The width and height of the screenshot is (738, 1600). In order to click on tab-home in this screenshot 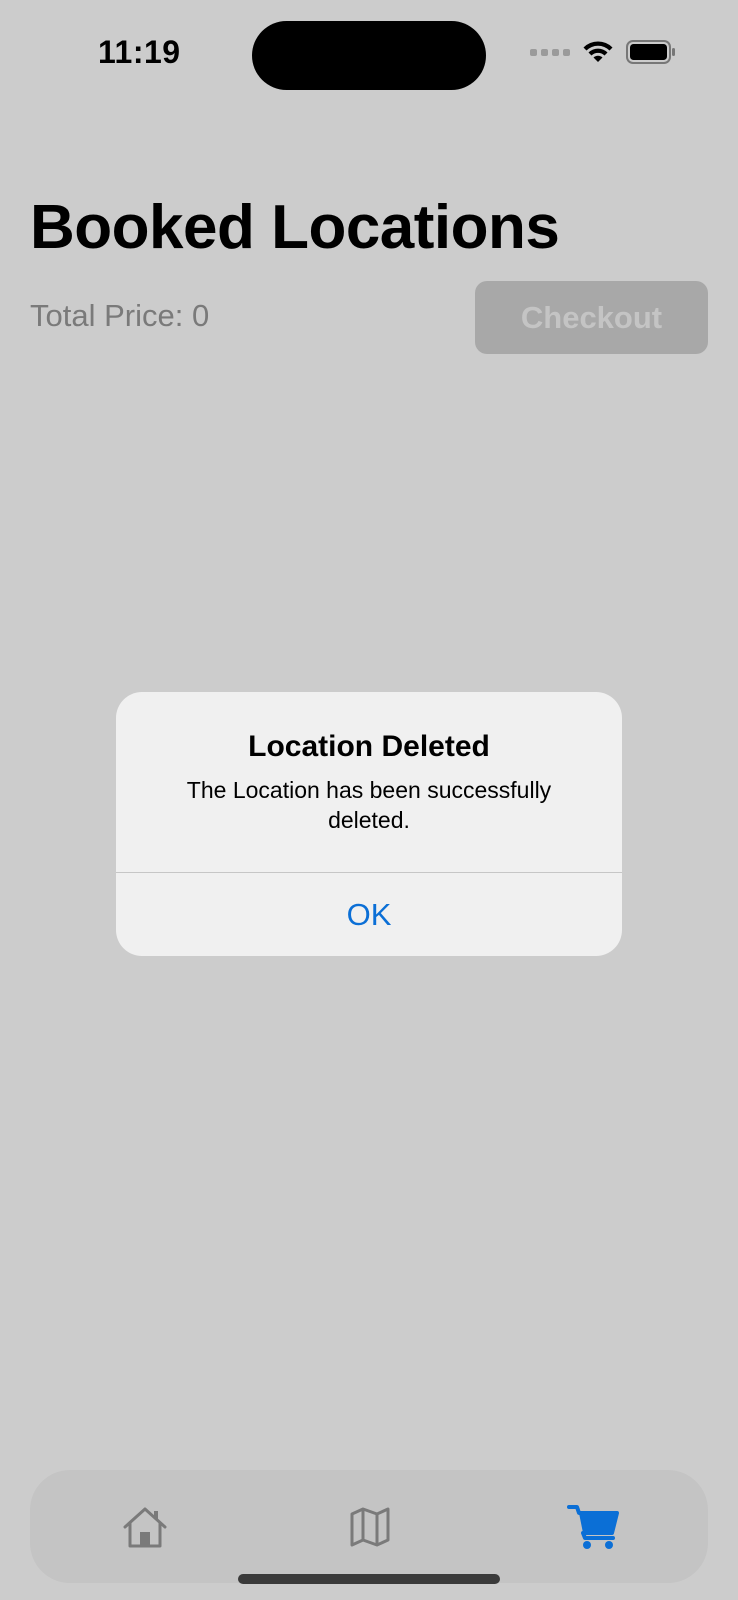, I will do `click(145, 1526)`.